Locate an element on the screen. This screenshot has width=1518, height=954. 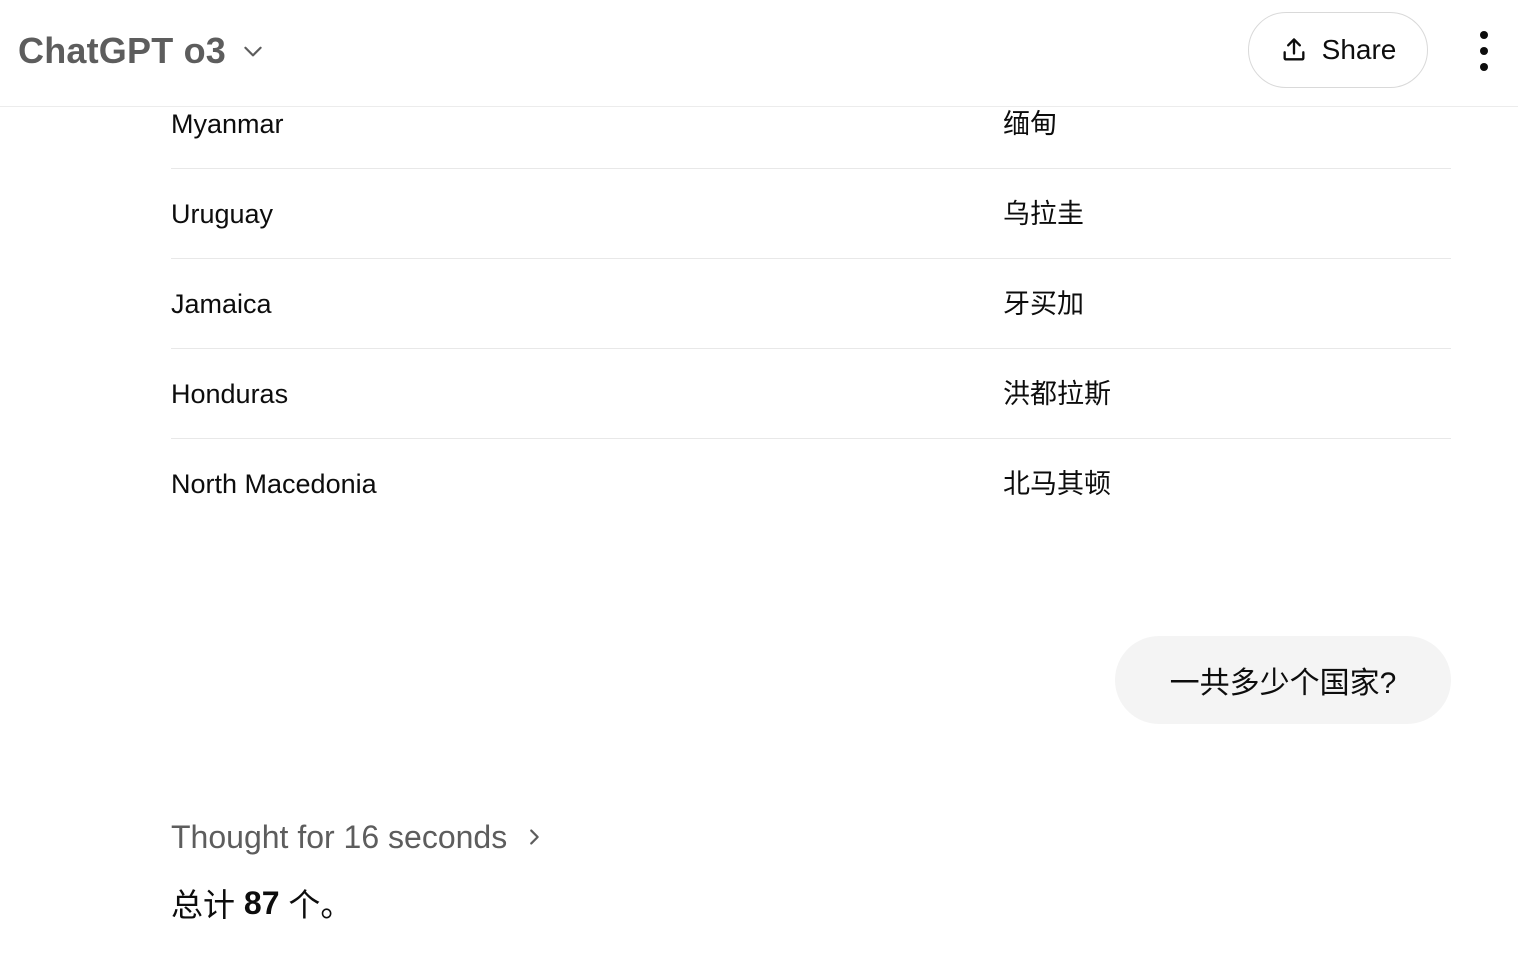
table-row: Honduras 洪都拉斯 is located at coordinates (811, 394).